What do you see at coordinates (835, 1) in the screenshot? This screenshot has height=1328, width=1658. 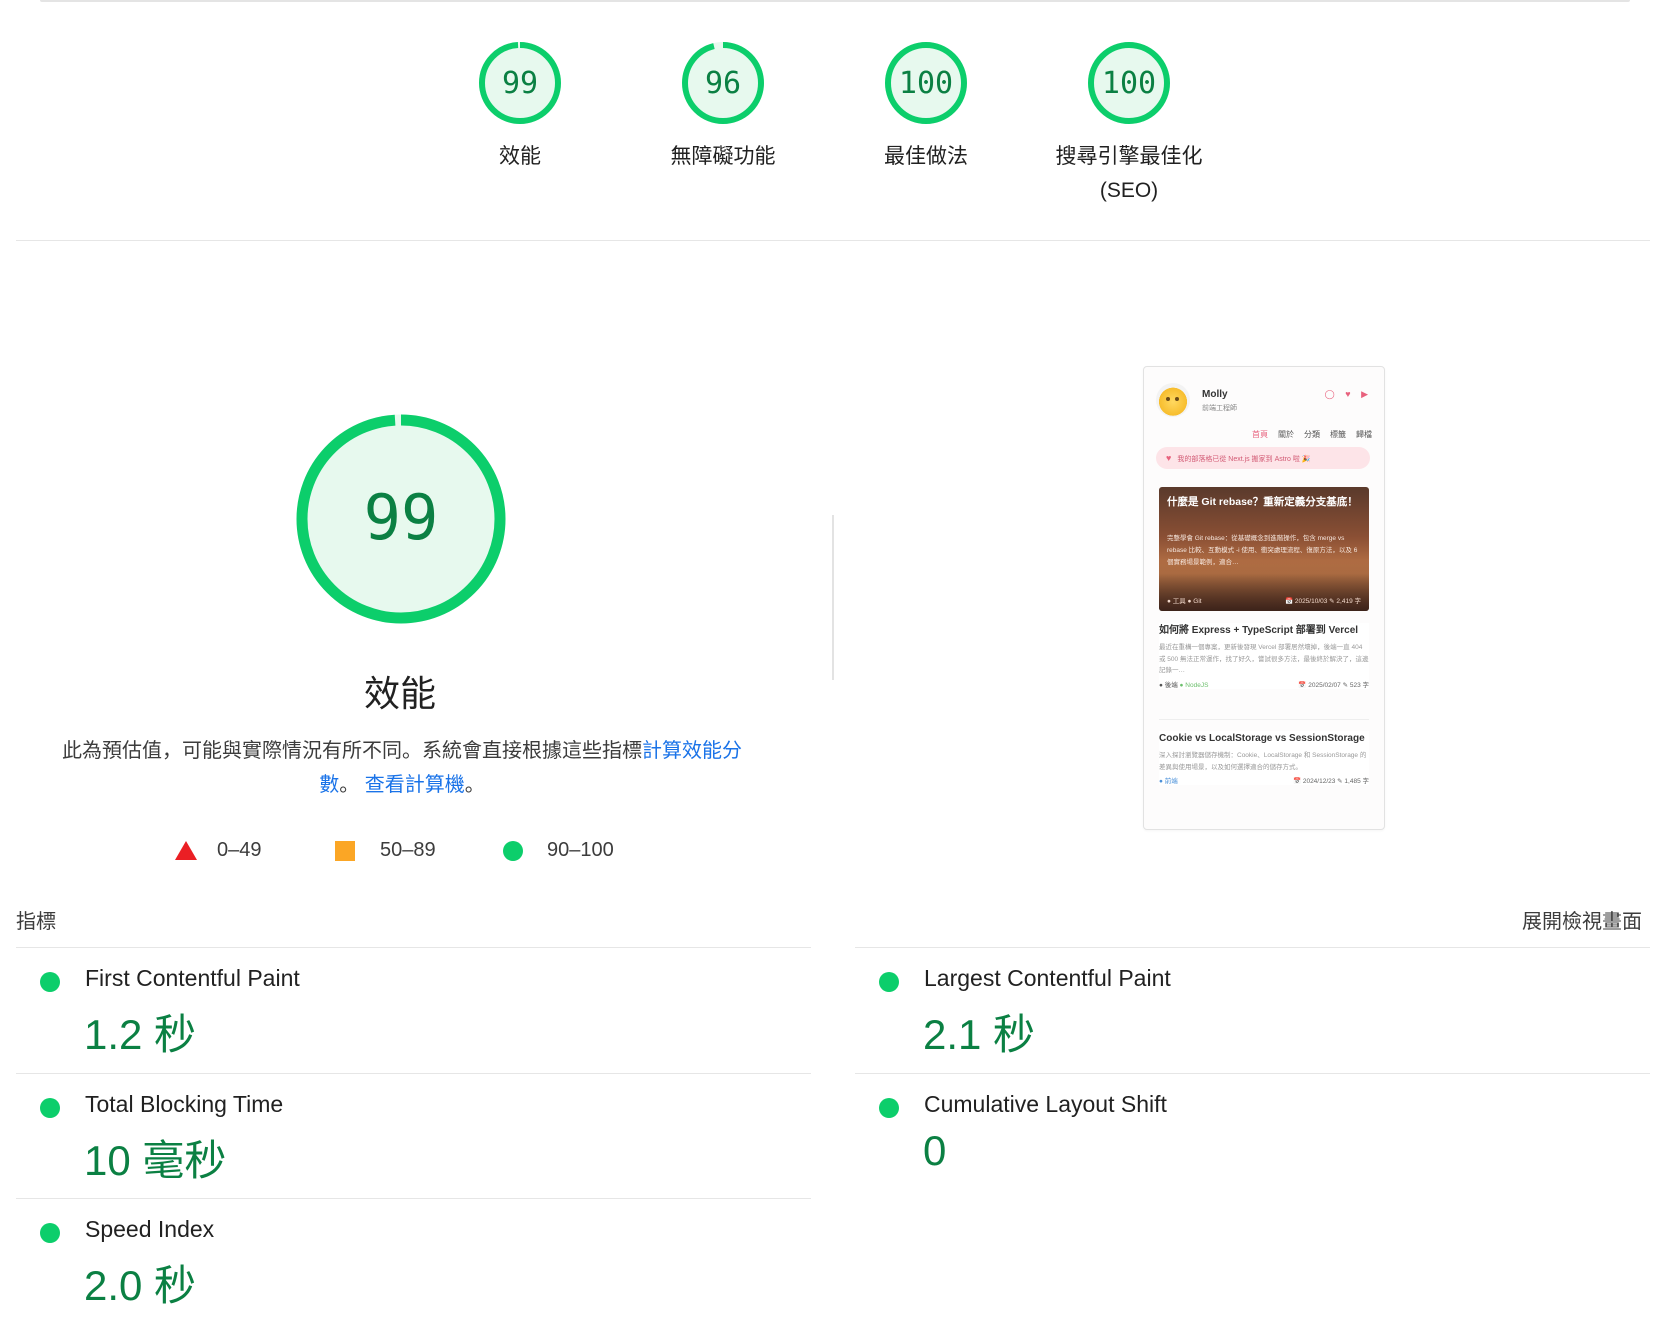 I see `top-rule` at bounding box center [835, 1].